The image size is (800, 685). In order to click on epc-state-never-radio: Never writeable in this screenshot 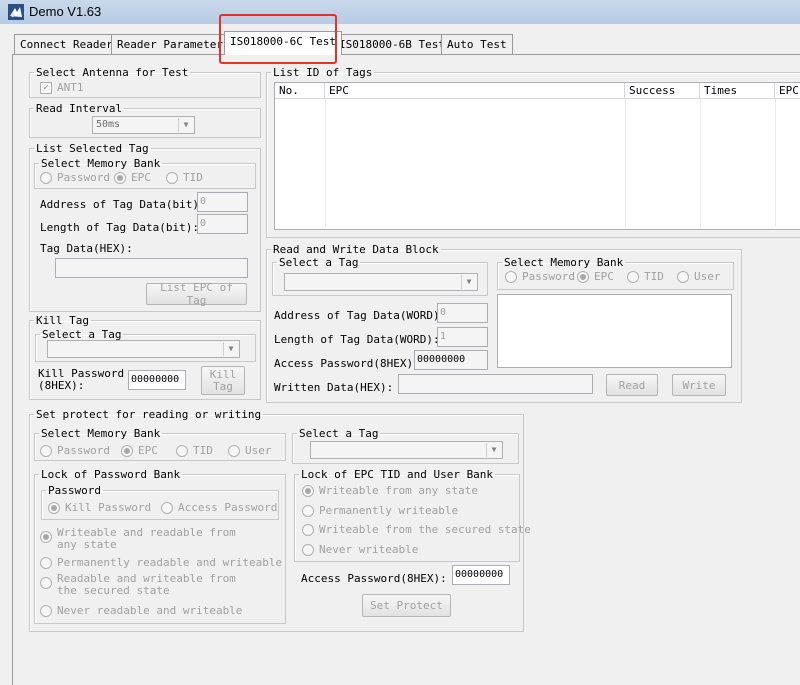, I will do `click(360, 549)`.